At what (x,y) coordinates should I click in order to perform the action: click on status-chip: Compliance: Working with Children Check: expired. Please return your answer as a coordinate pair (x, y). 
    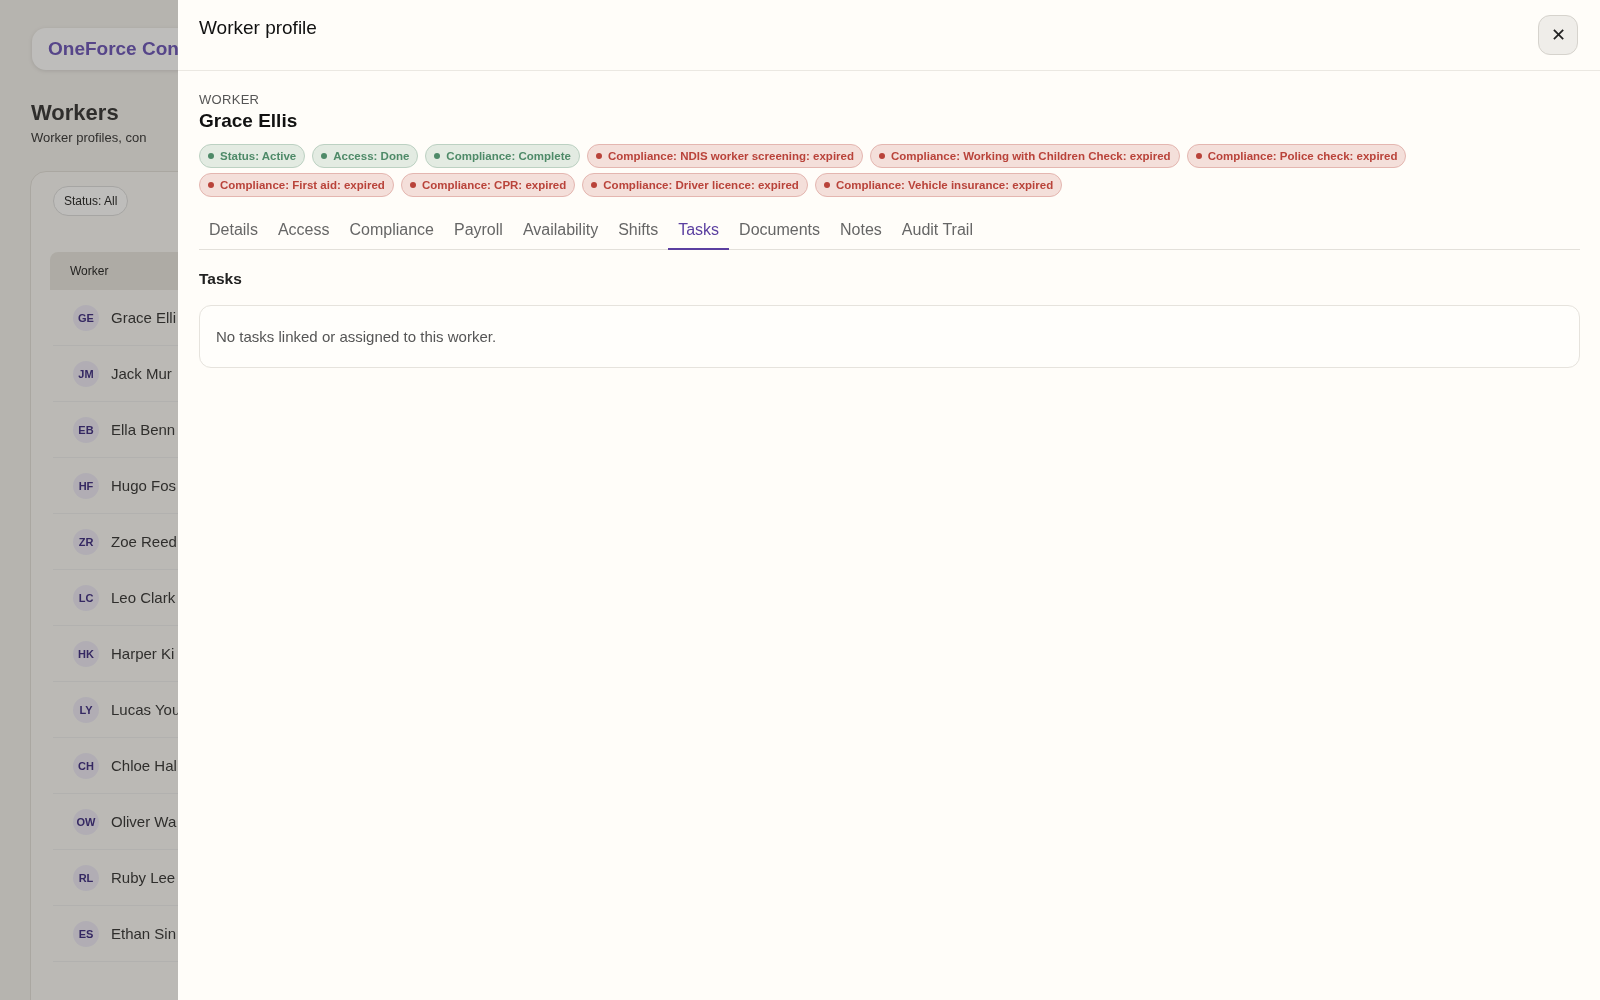
    Looking at the image, I should click on (1025, 156).